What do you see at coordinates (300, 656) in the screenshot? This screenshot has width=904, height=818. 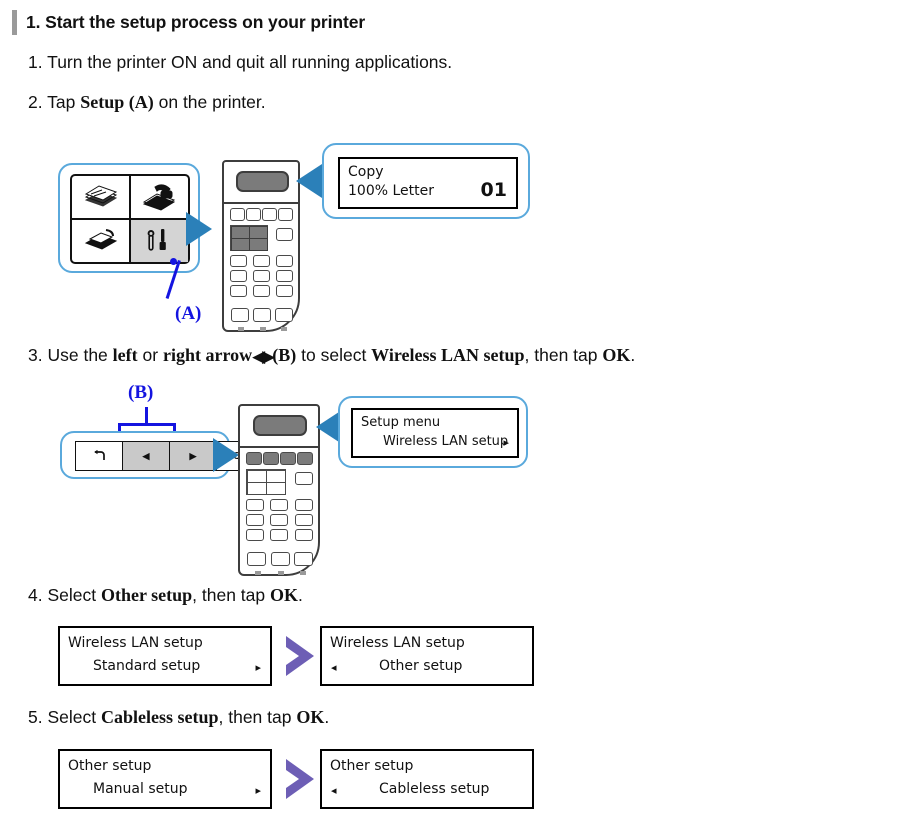 I see `step4-transition-arrow` at bounding box center [300, 656].